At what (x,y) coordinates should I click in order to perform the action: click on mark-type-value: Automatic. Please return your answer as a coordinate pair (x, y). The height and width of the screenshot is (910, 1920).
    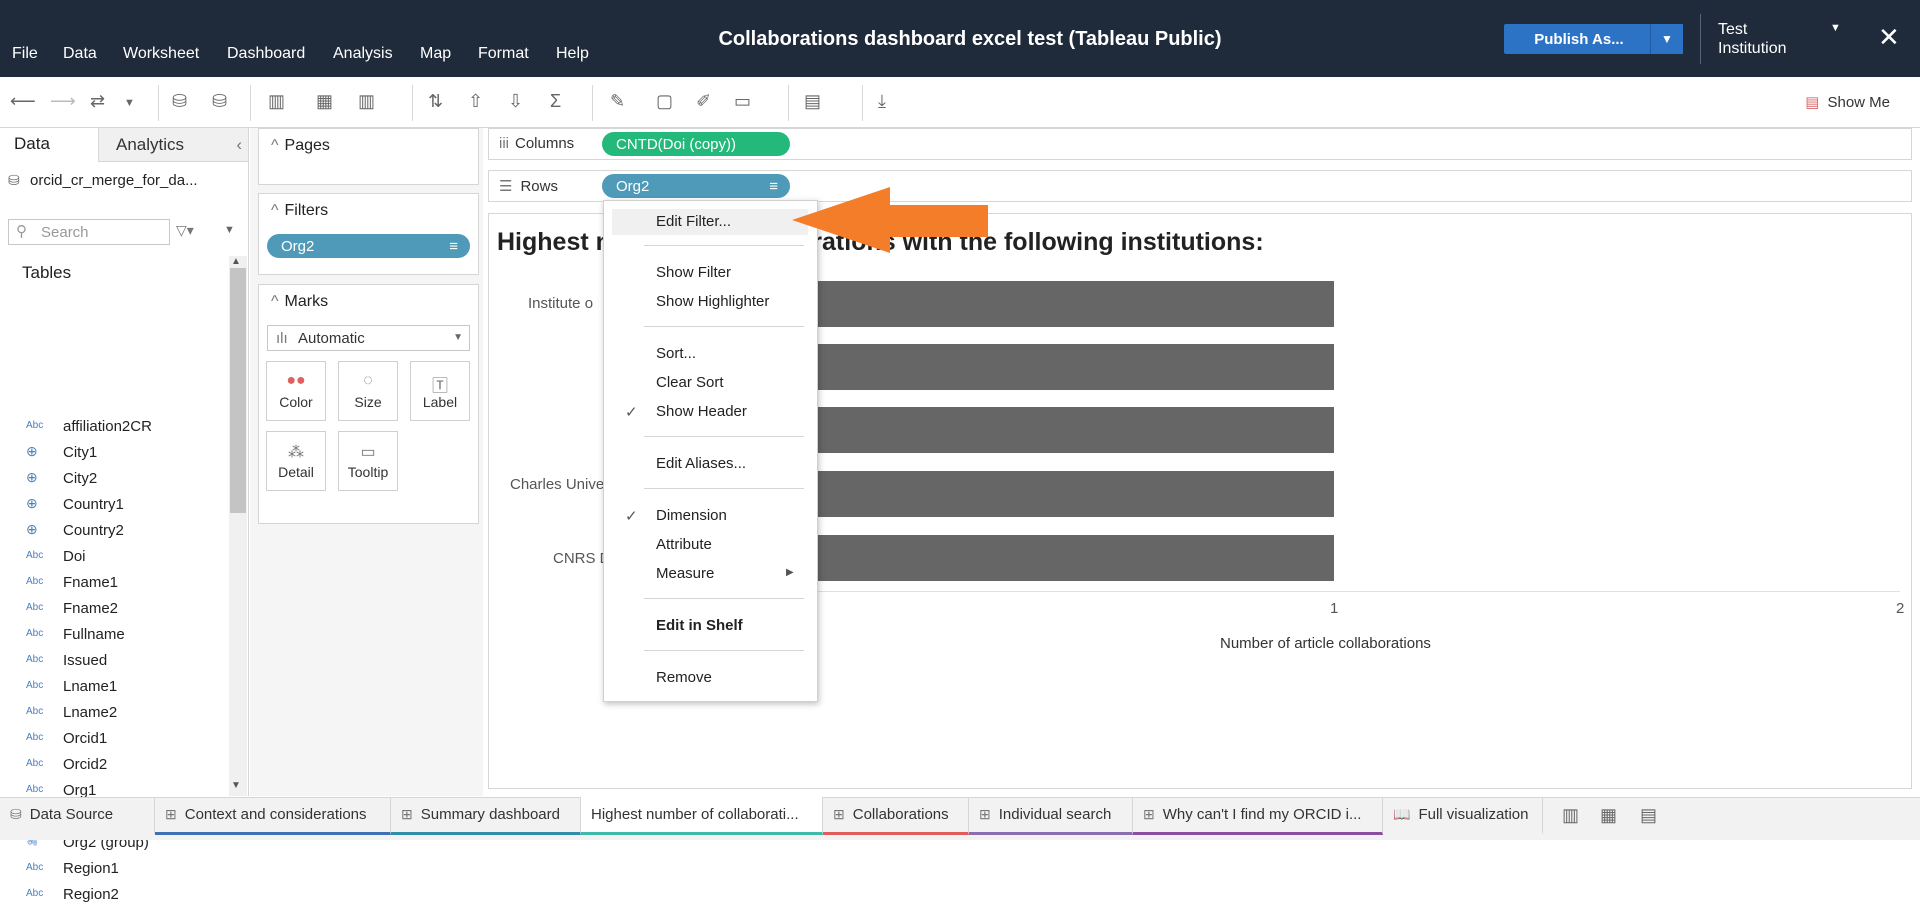
    Looking at the image, I should click on (331, 338).